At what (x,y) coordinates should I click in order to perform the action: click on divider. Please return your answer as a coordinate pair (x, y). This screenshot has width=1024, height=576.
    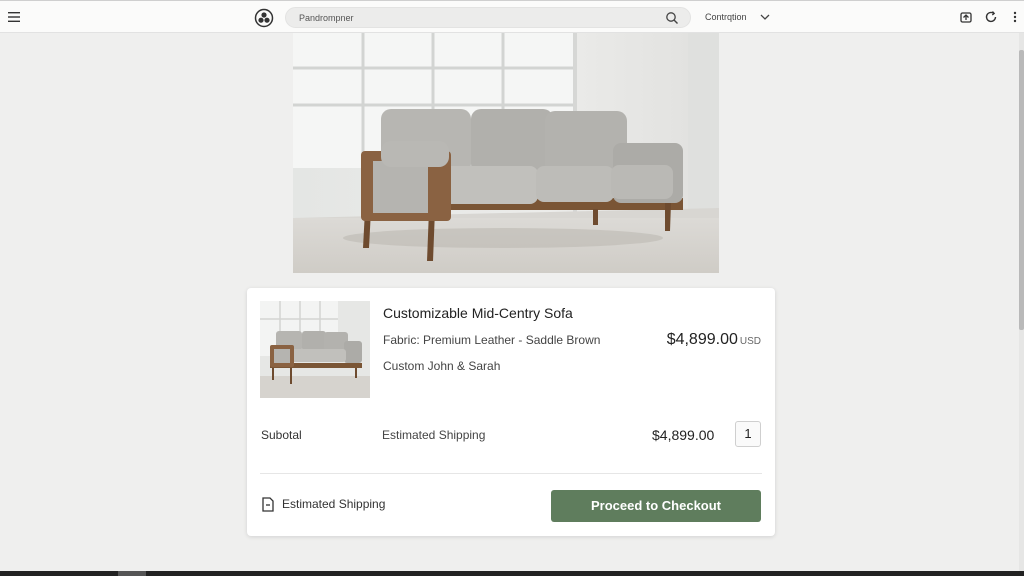
    Looking at the image, I should click on (511, 473).